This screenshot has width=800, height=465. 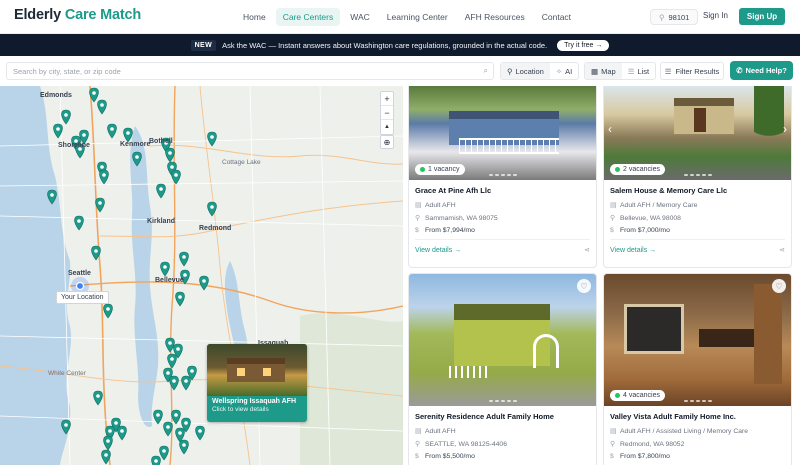 I want to click on logo-text-accent: Care Match, so click(x=102, y=15).